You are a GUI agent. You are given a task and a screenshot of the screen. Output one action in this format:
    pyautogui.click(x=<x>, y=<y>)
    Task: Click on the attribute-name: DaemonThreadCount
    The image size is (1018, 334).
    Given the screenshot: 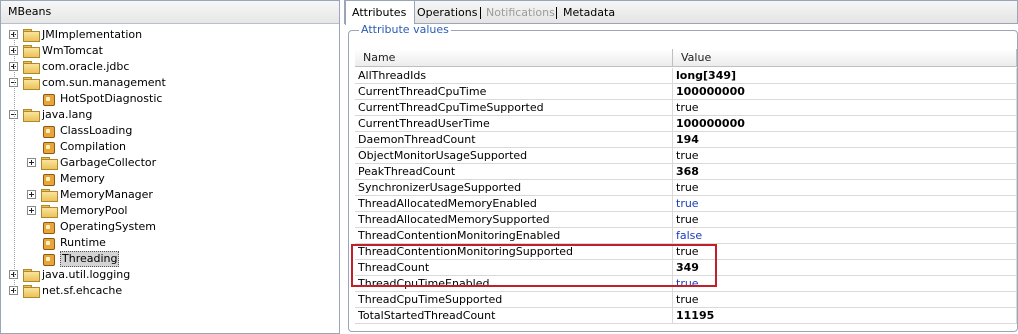 What is the action you would take?
    pyautogui.click(x=514, y=140)
    